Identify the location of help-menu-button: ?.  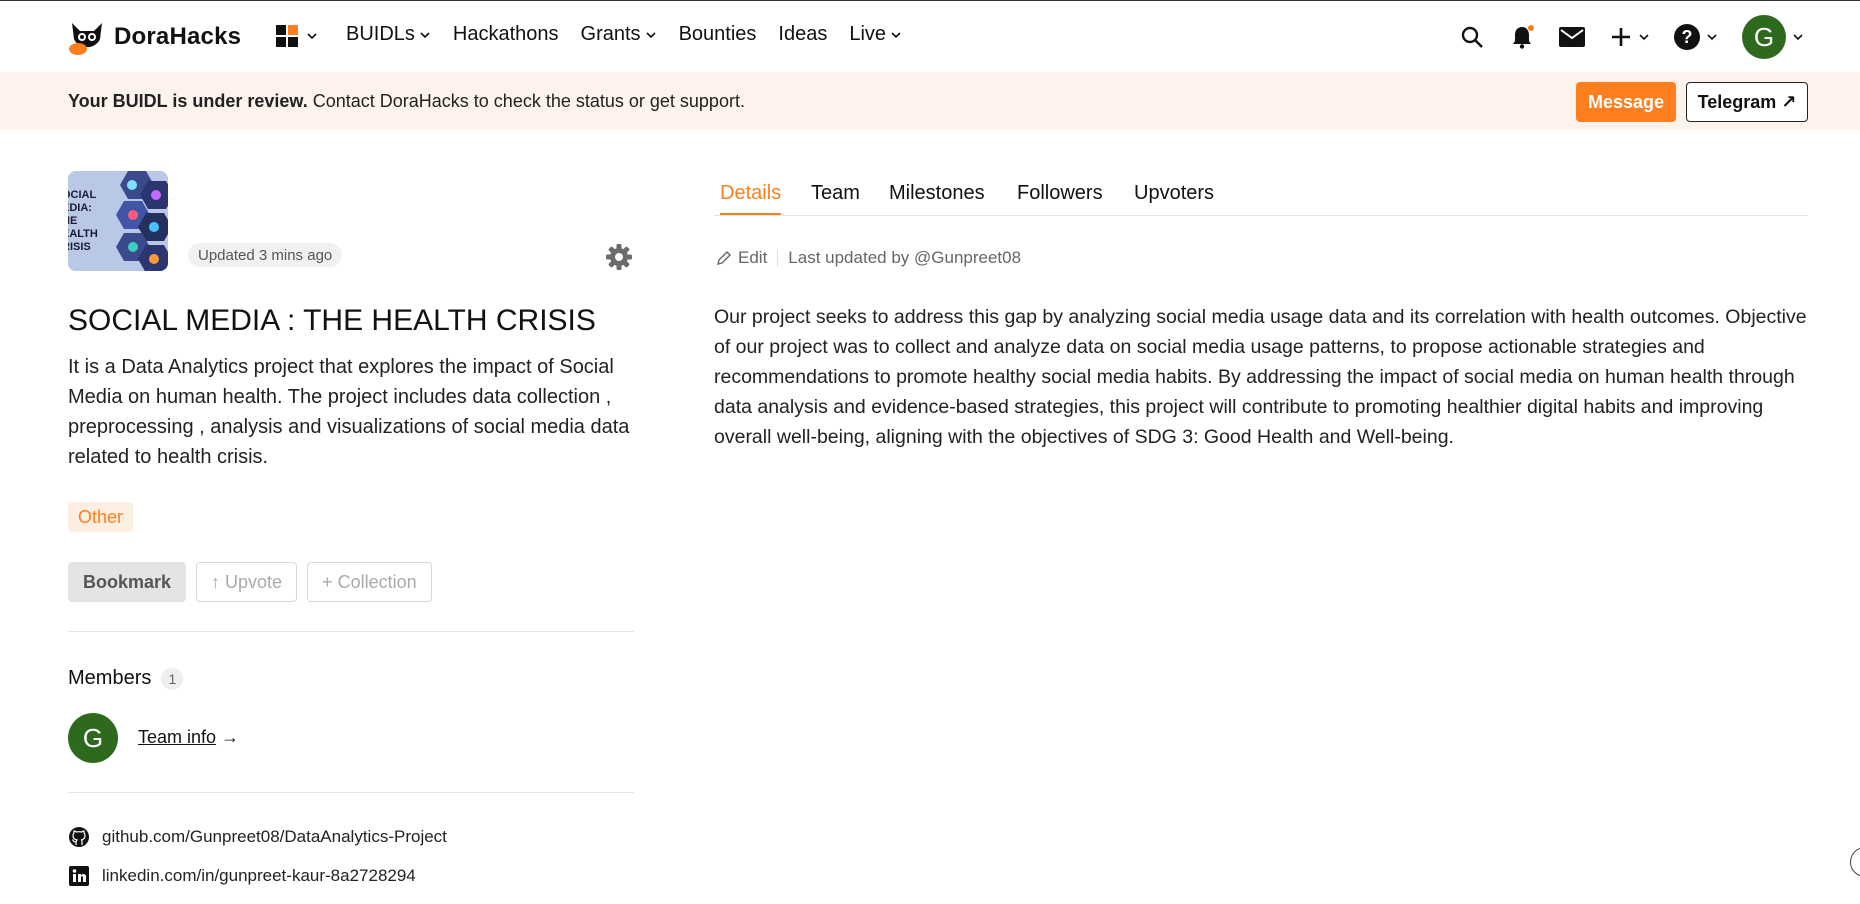
(1696, 37).